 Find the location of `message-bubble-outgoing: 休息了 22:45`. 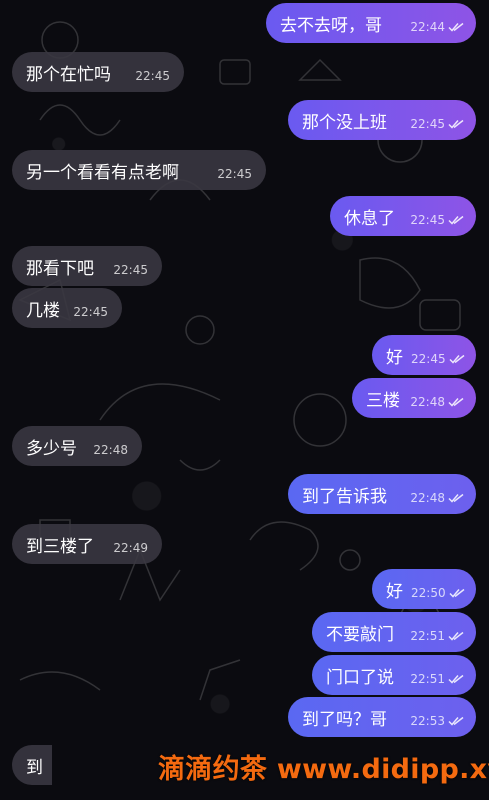

message-bubble-outgoing: 休息了 22:45 is located at coordinates (403, 216).